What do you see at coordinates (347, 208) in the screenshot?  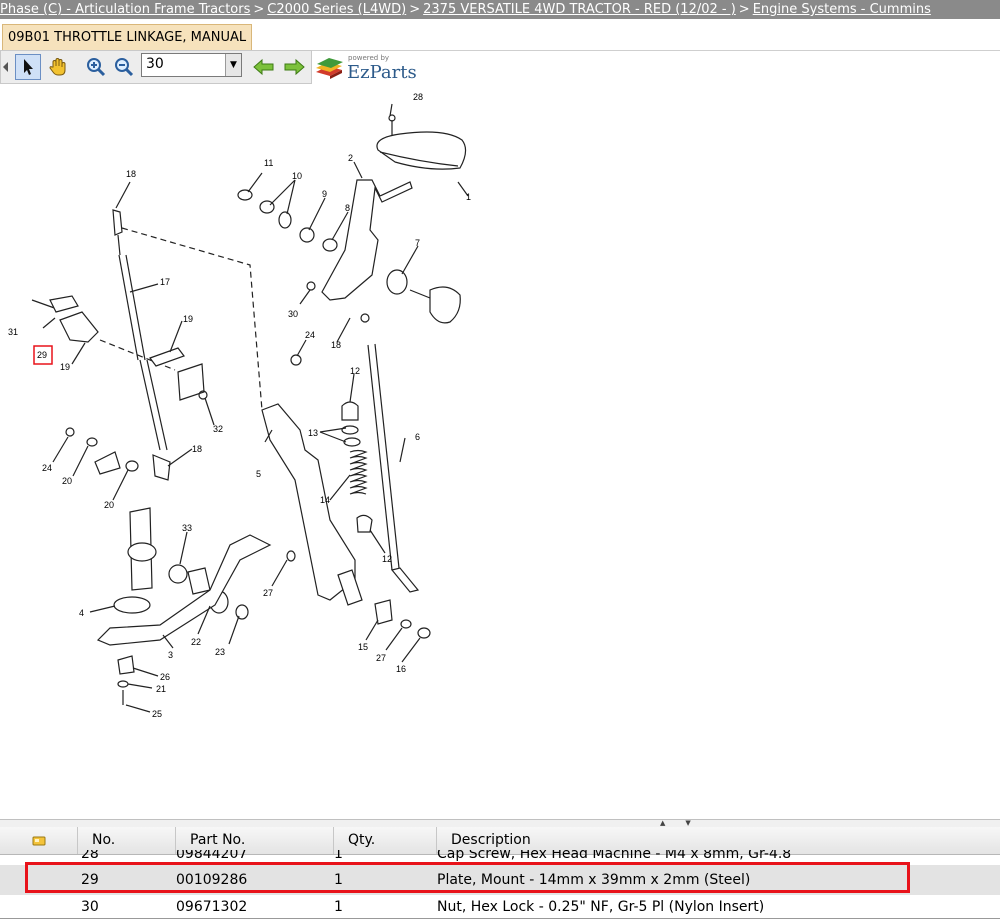 I see `callout-label: 8` at bounding box center [347, 208].